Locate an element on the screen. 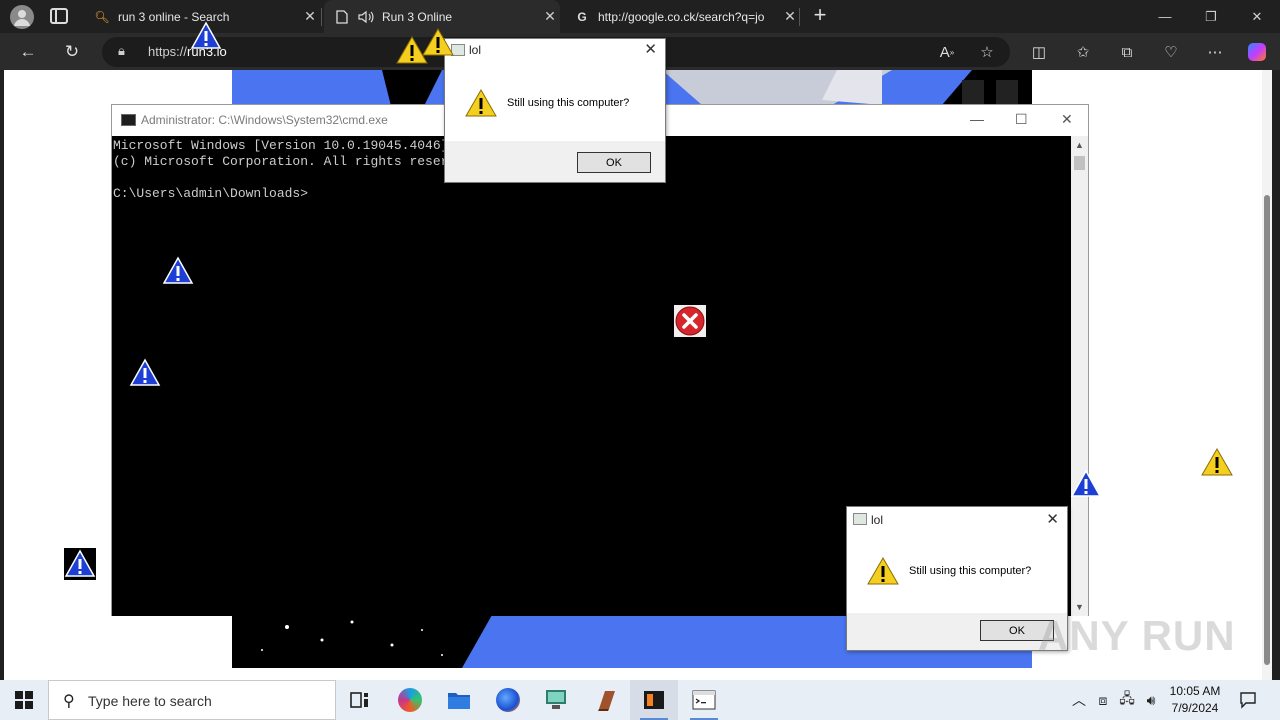 The height and width of the screenshot is (720, 1280). anyrun-watermark: ANY RUN is located at coordinates (1137, 635).